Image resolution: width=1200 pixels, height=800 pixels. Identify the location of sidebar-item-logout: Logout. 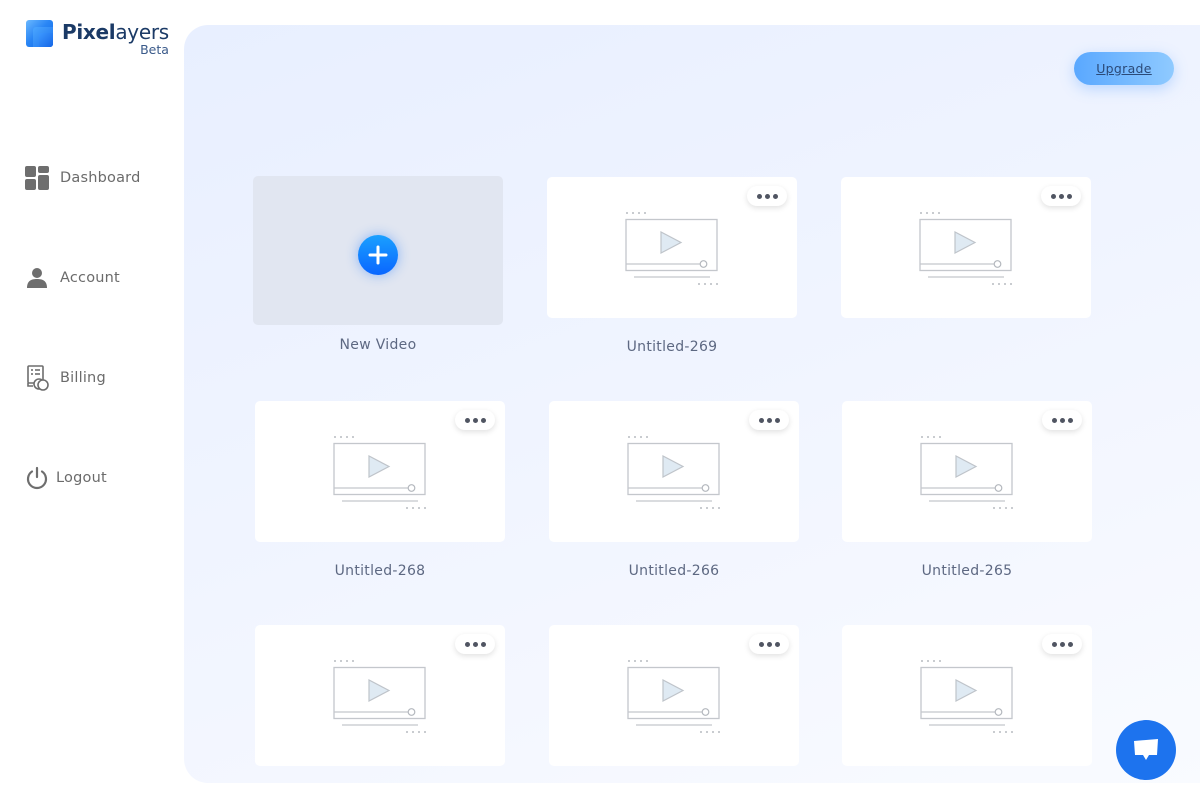
(65, 478).